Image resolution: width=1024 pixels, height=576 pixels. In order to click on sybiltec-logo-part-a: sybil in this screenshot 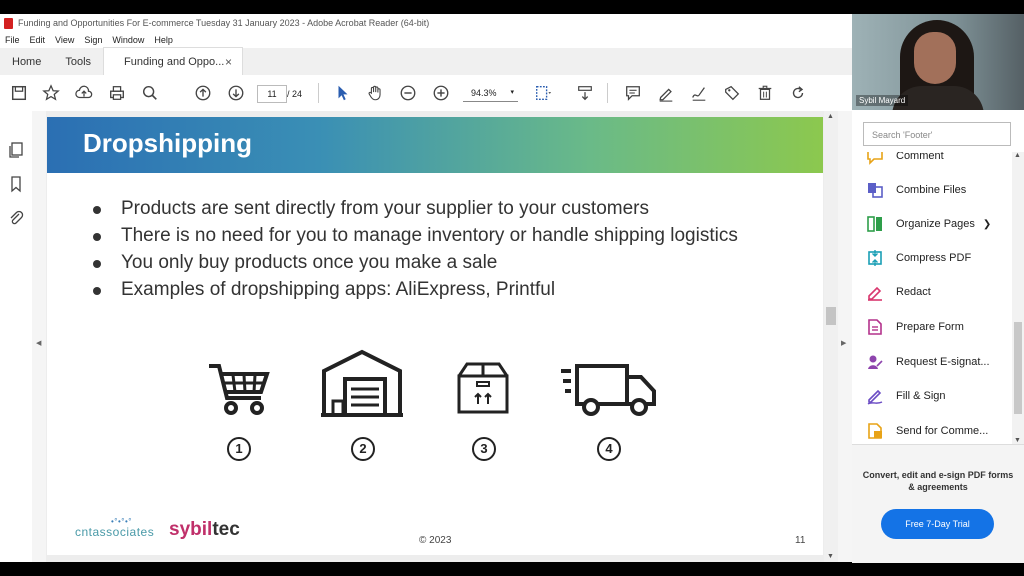, I will do `click(191, 529)`.